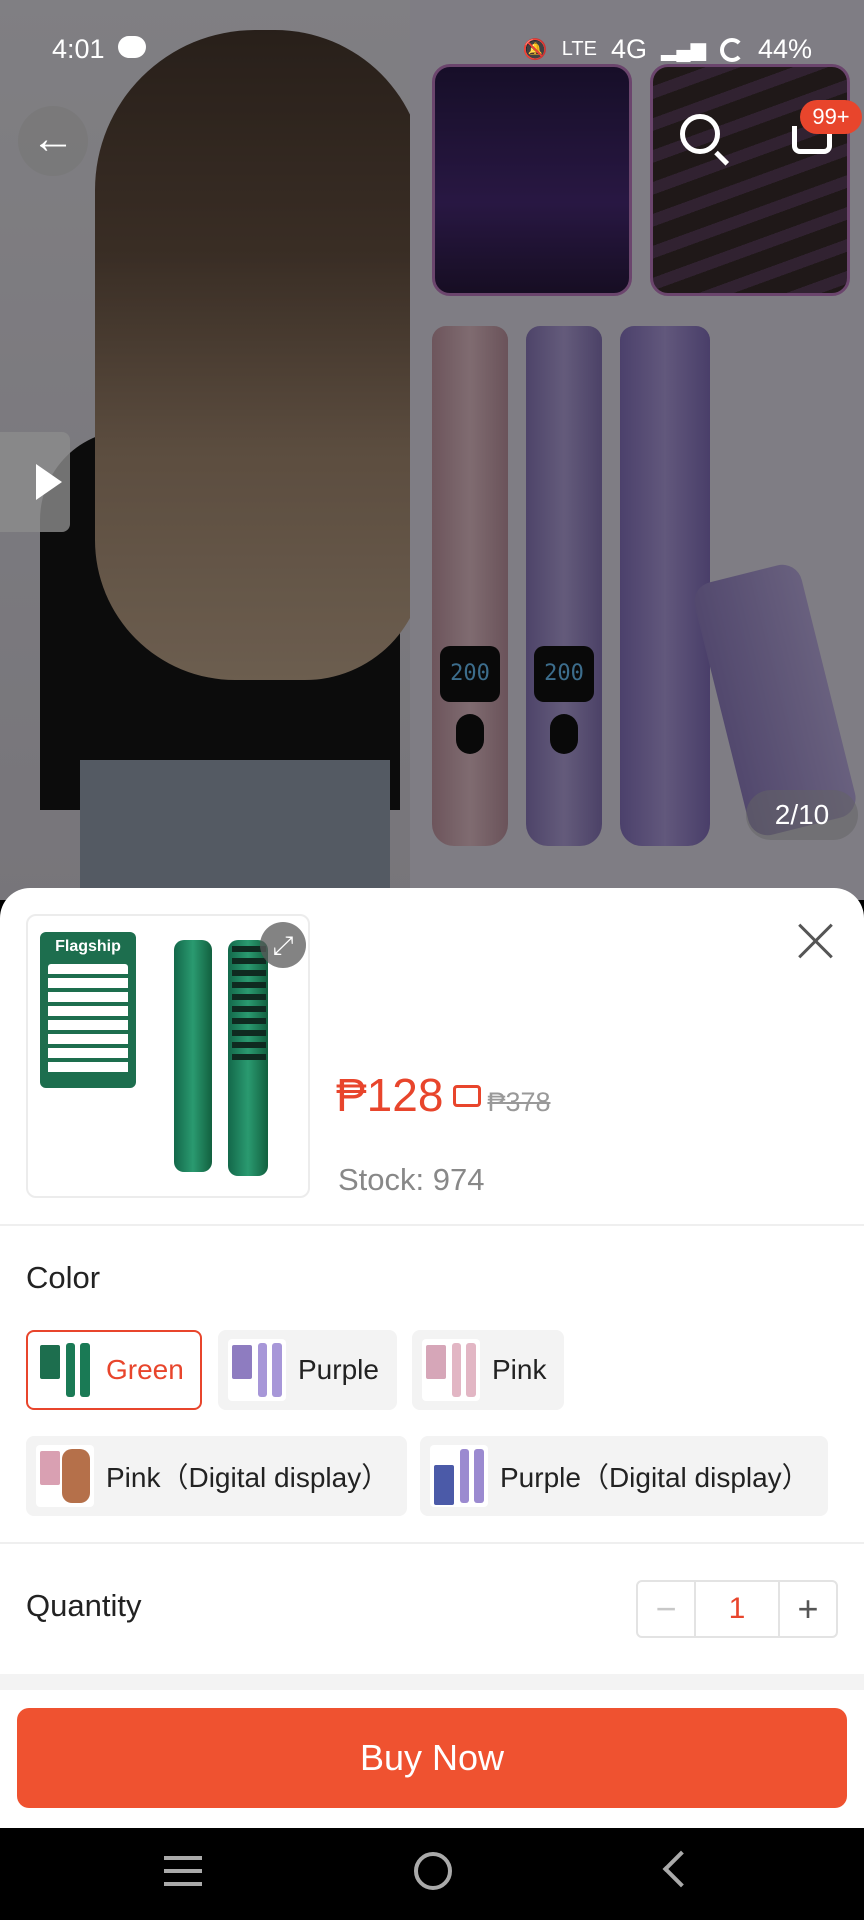 This screenshot has height=1920, width=864. Describe the element at coordinates (411, 1179) in the screenshot. I see `stock-count: Stock: 974` at that location.